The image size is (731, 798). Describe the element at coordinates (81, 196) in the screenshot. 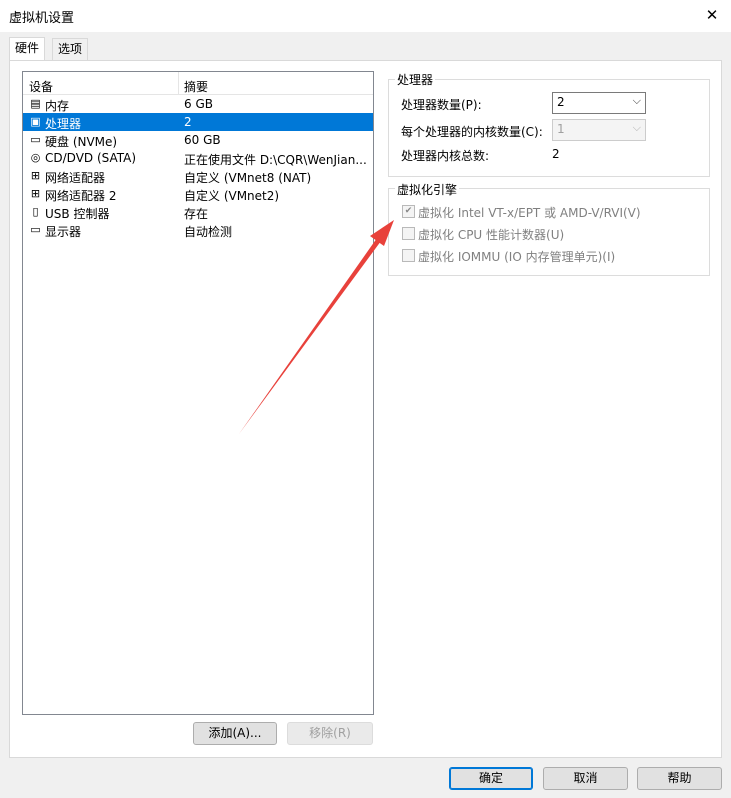

I see `device-name: 网络适配器 2` at that location.